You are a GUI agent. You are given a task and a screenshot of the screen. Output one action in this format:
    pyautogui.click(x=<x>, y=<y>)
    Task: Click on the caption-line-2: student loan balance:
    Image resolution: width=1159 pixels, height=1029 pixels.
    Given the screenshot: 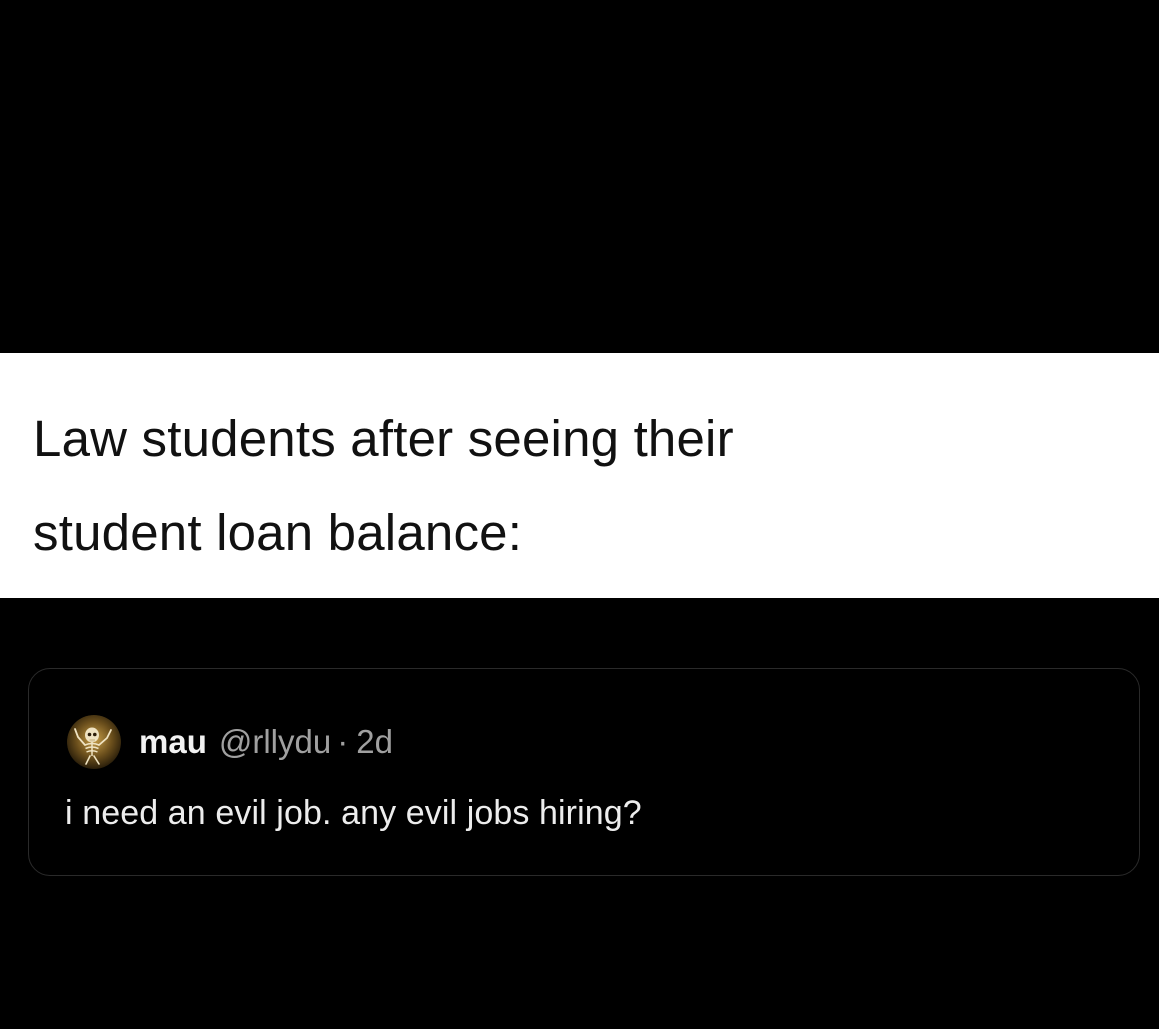 What is the action you would take?
    pyautogui.click(x=278, y=532)
    